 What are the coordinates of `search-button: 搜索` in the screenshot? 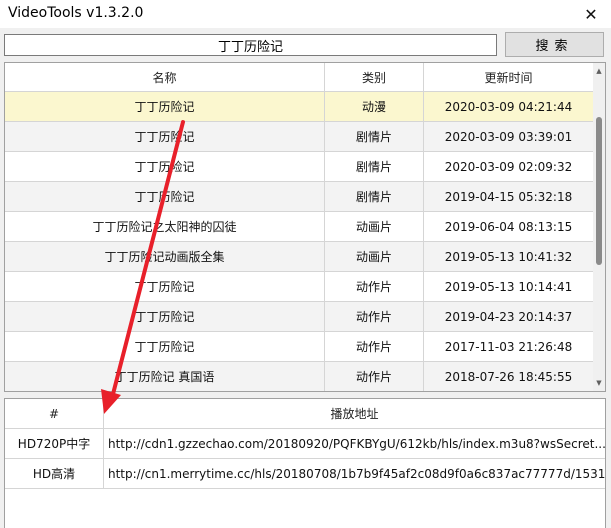 It's located at (554, 44).